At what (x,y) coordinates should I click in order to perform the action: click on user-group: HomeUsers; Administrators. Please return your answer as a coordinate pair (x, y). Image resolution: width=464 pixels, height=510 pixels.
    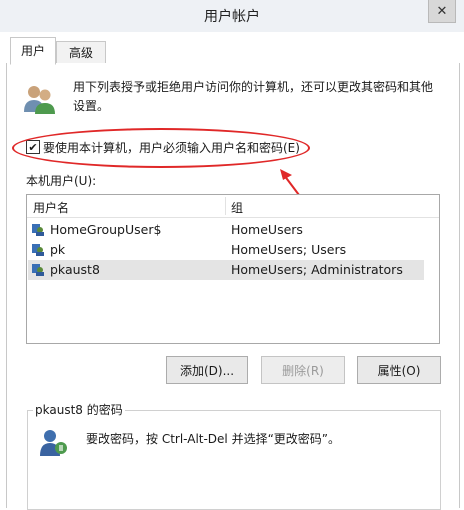
    Looking at the image, I should click on (317, 269).